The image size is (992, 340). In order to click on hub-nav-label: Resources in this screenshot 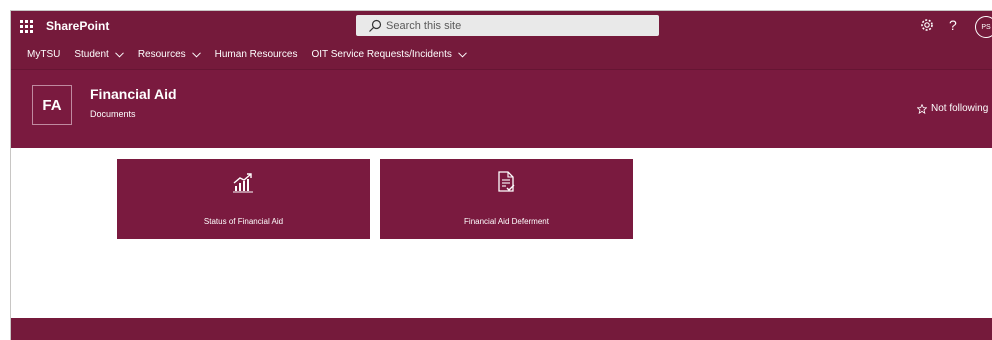, I will do `click(161, 54)`.